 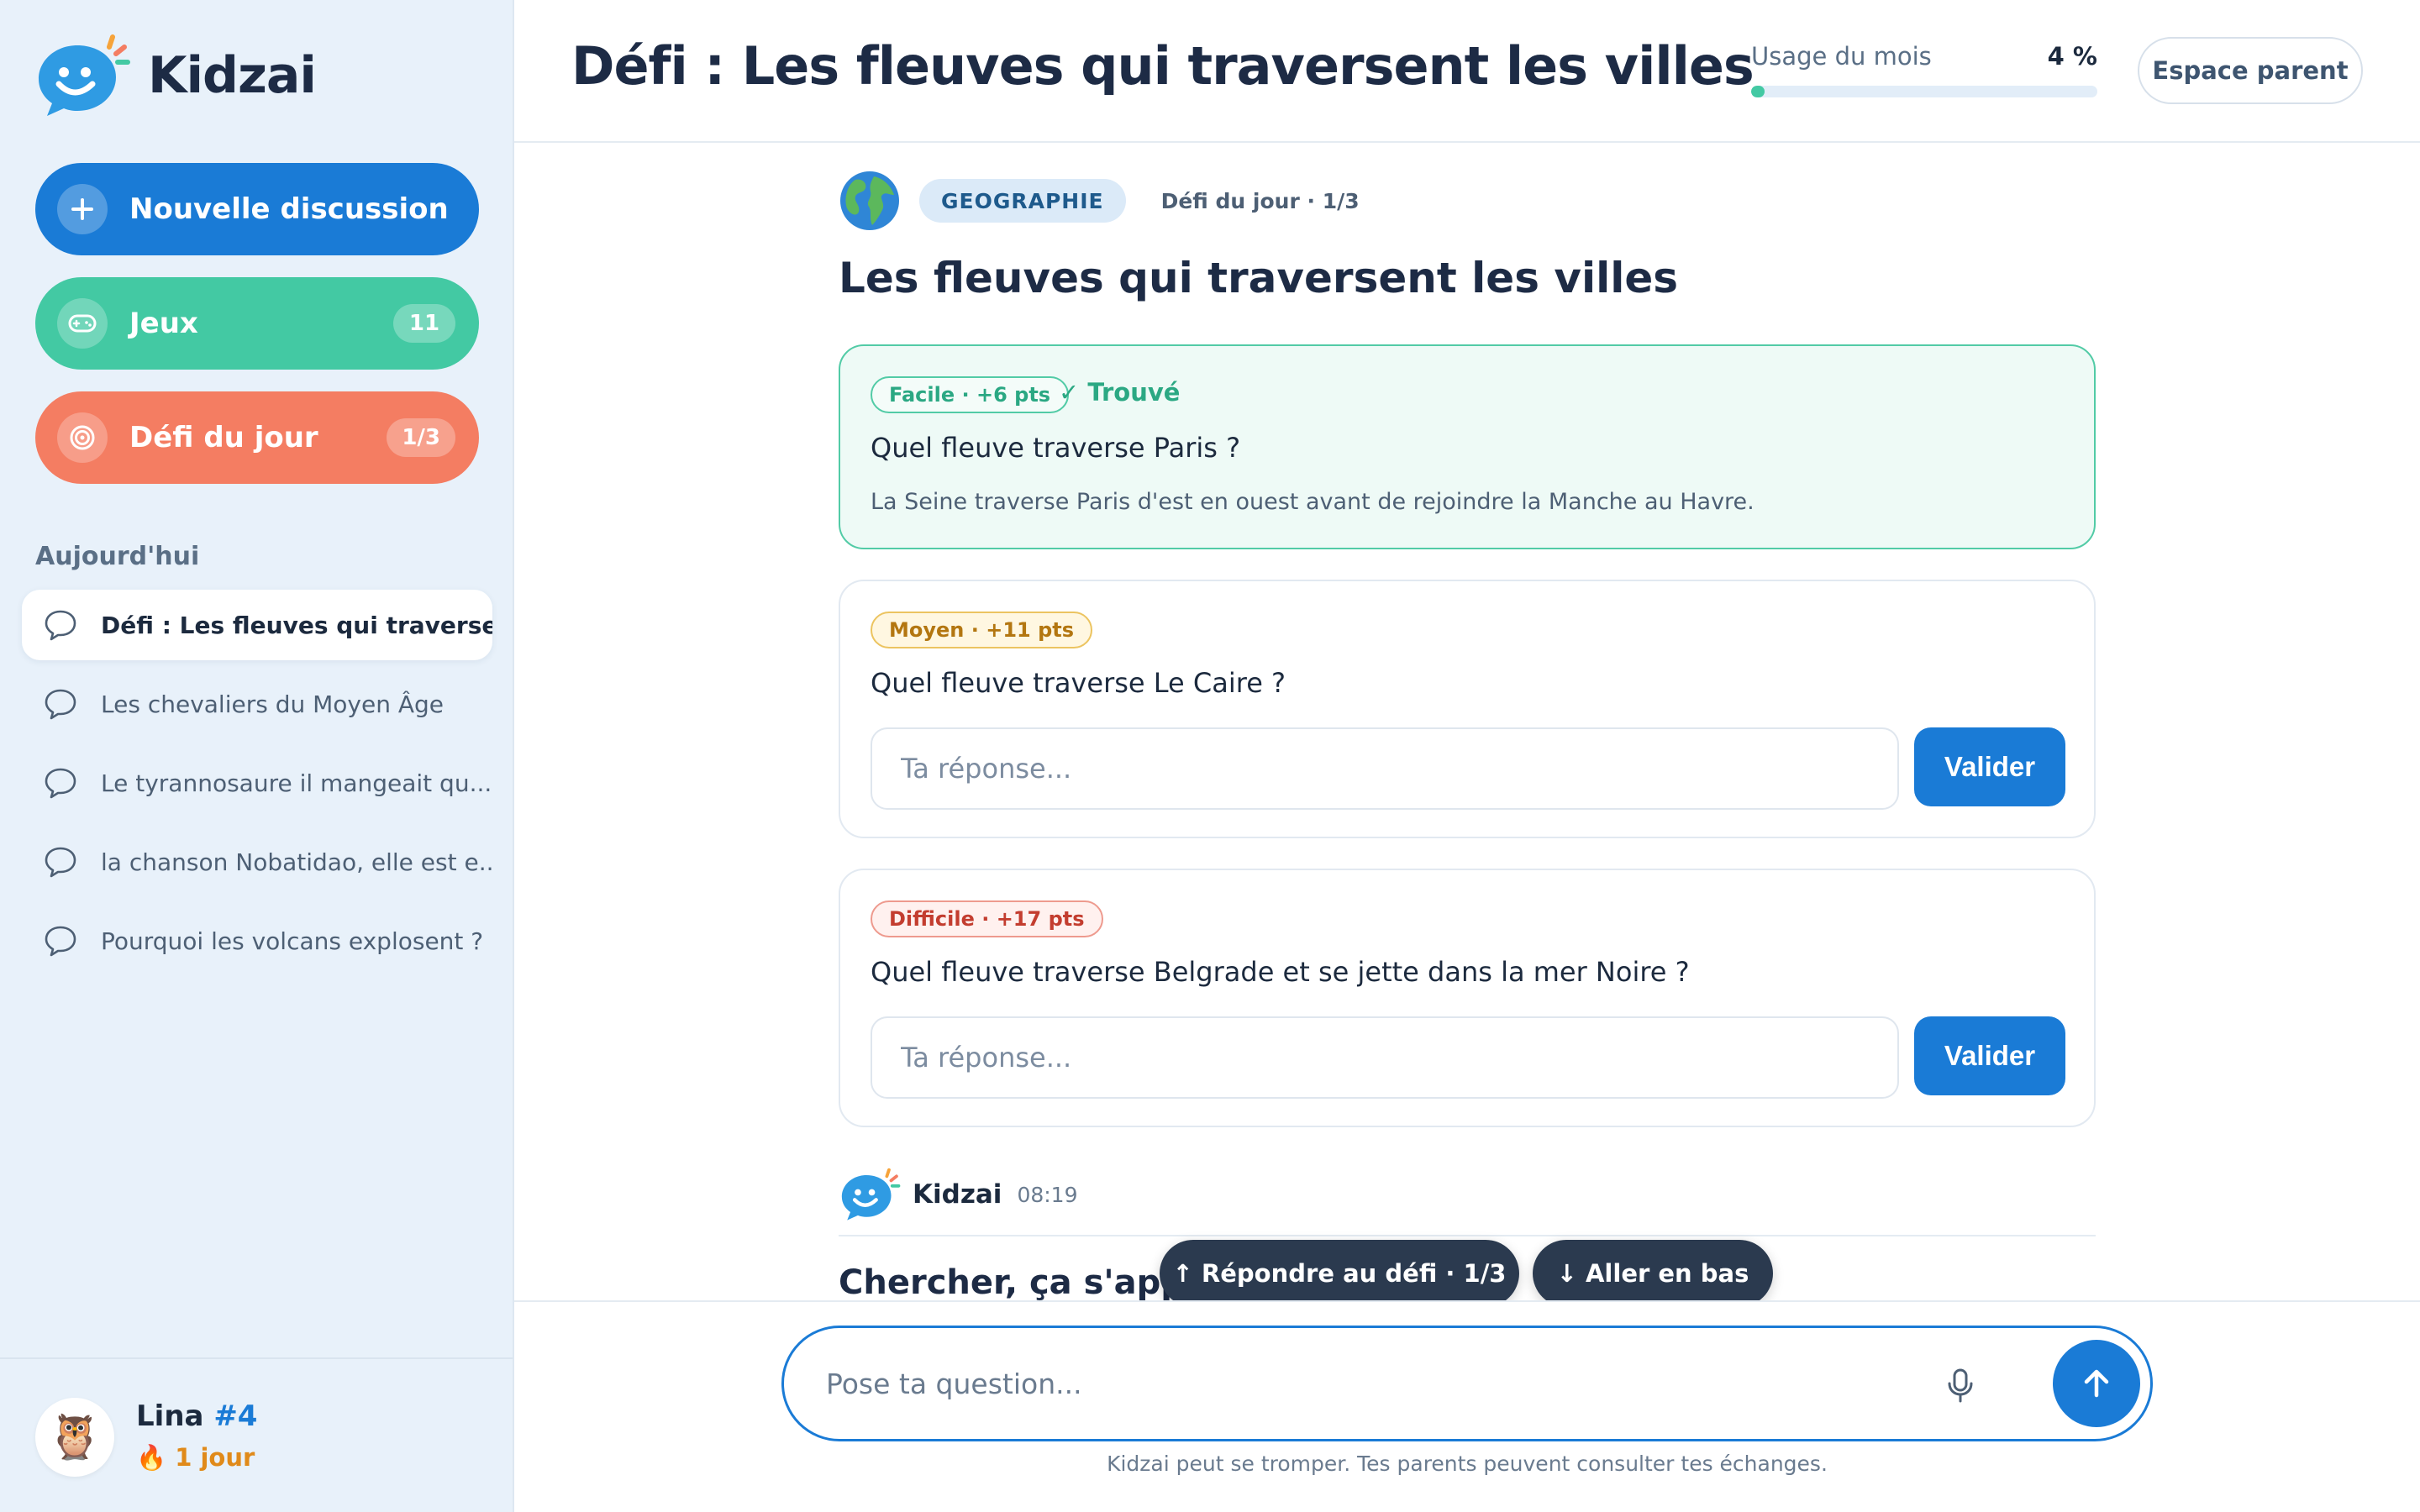 I want to click on user-streak: 🔥 1 jour, so click(x=195, y=1457).